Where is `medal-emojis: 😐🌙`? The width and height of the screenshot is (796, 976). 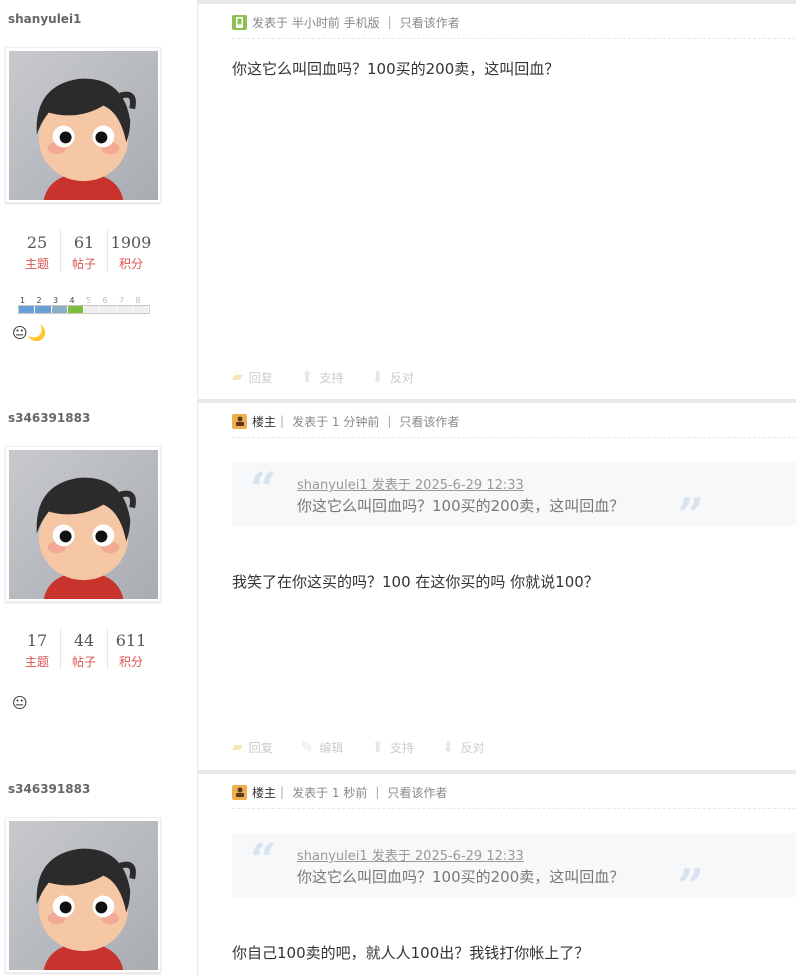
medal-emojis: 😐🌙 is located at coordinates (29, 333).